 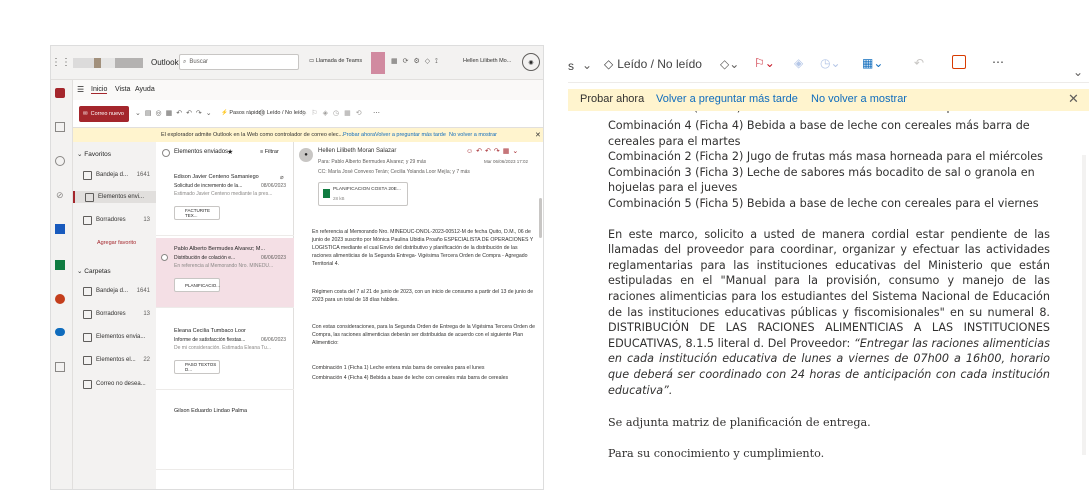 What do you see at coordinates (587, 65) in the screenshot?
I see `chevron-down-icon: ⌄` at bounding box center [587, 65].